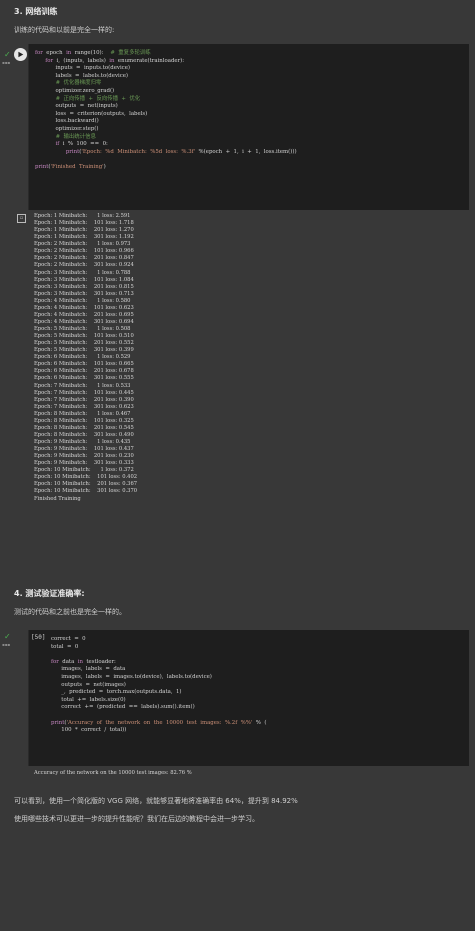  What do you see at coordinates (91, 113) in the screenshot?
I see `code-line: loss = criterion(outputs, labels)` at bounding box center [91, 113].